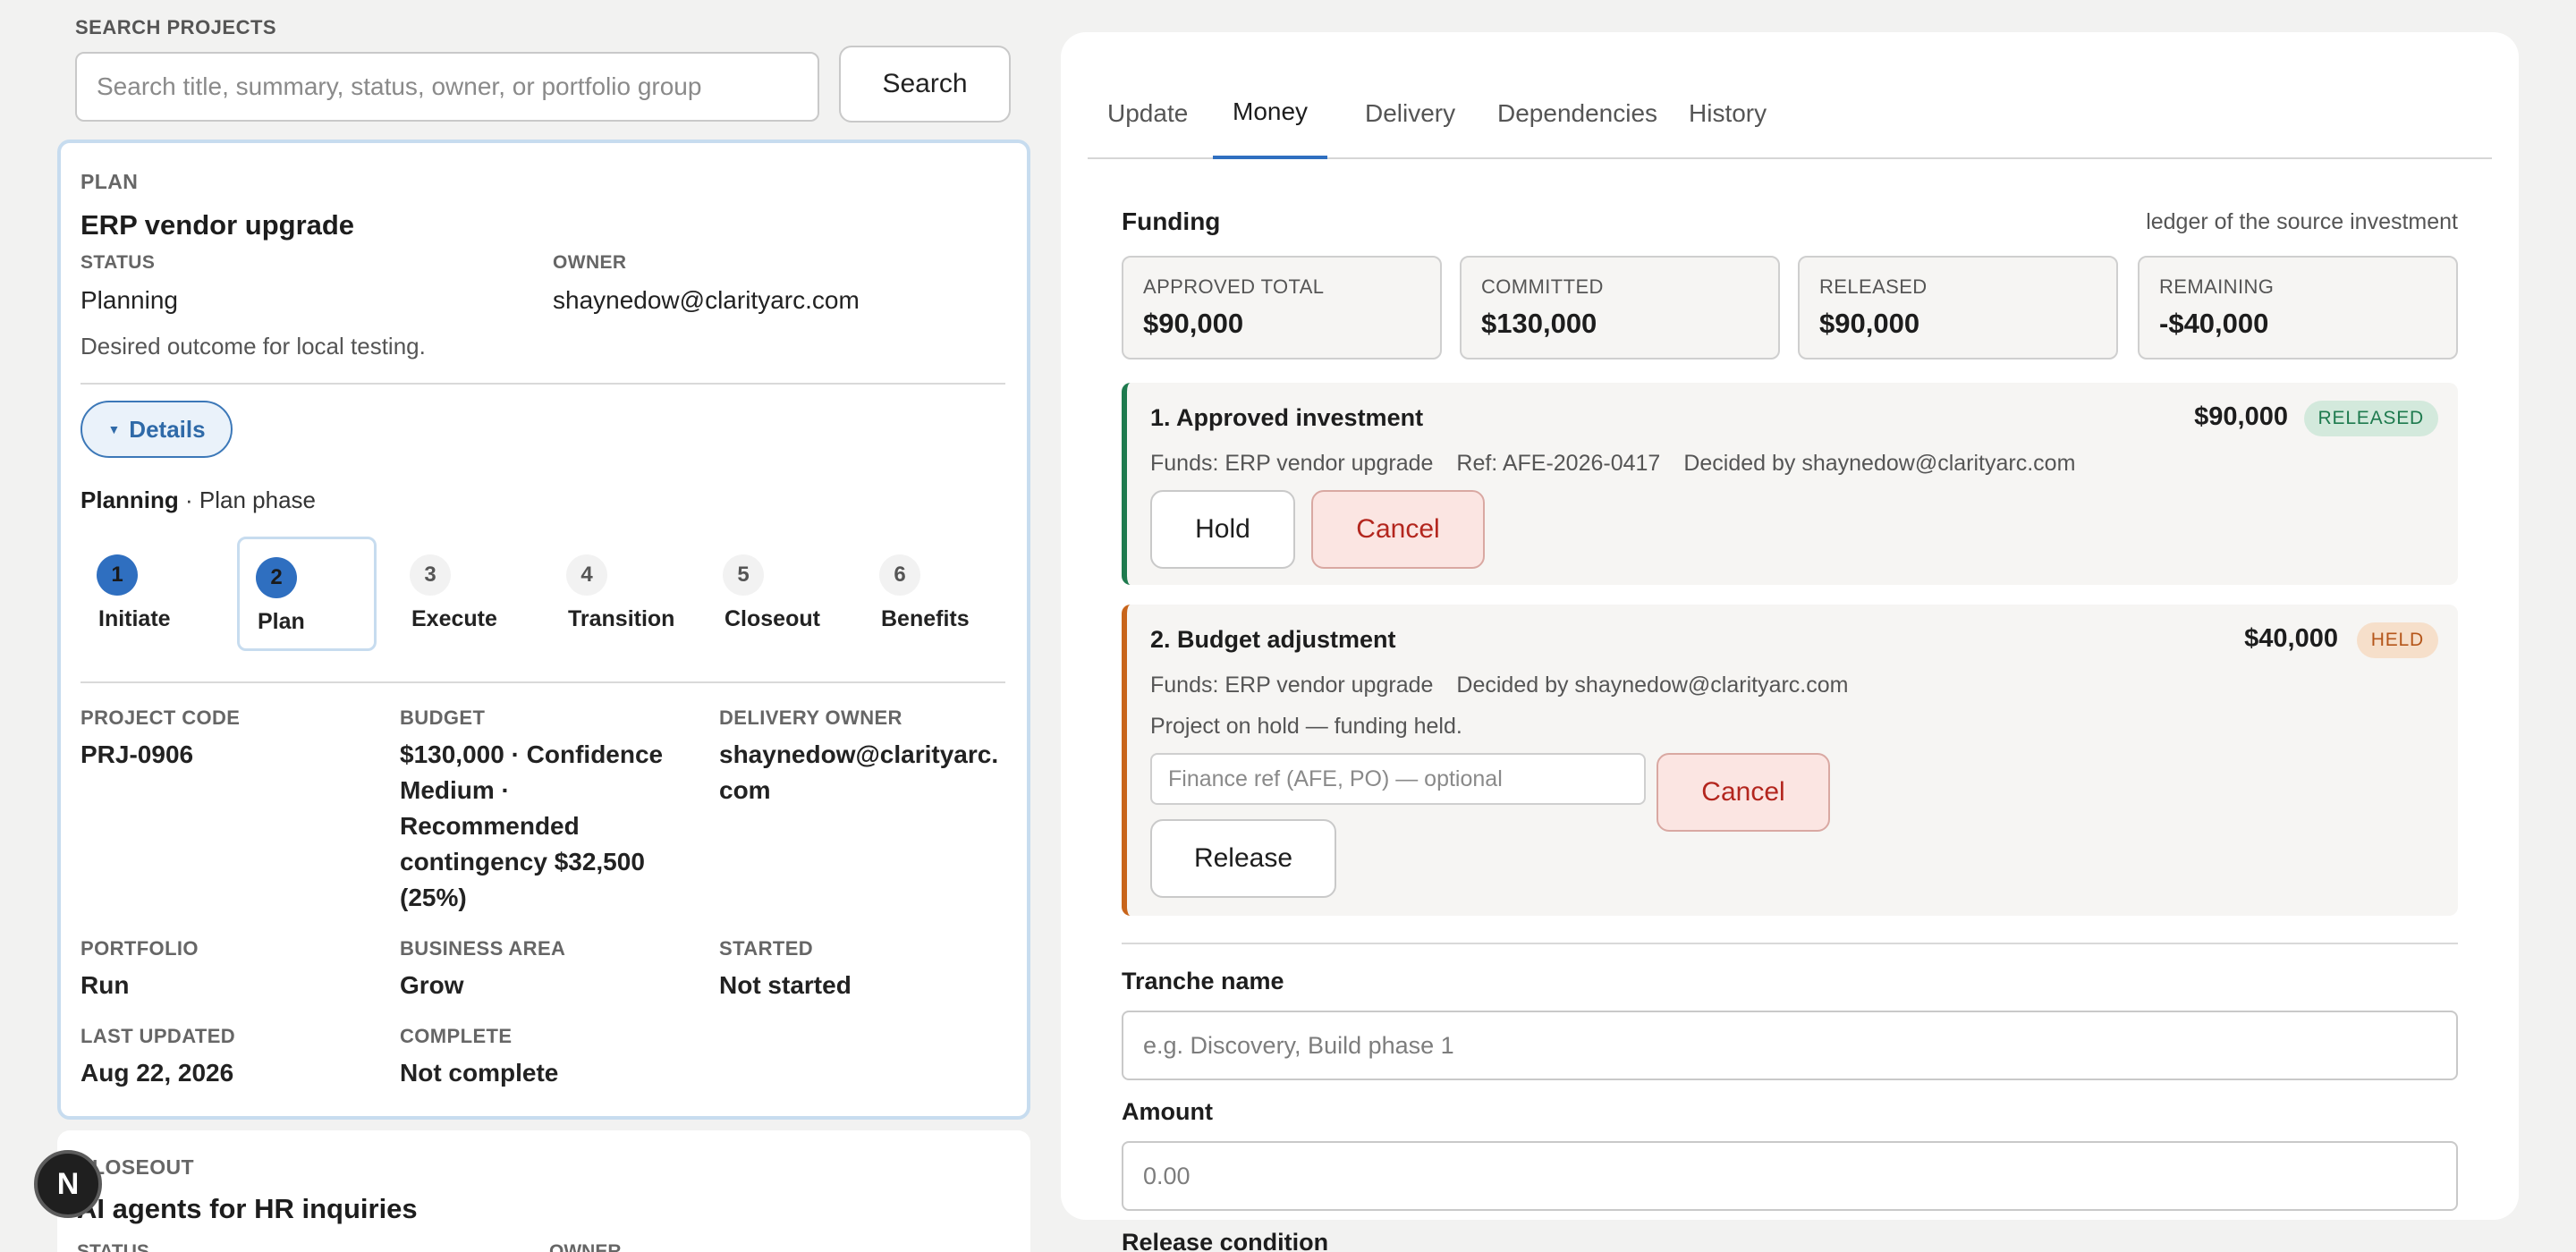 Image resolution: width=2576 pixels, height=1252 pixels. What do you see at coordinates (430, 575) in the screenshot?
I see `step-number: 3` at bounding box center [430, 575].